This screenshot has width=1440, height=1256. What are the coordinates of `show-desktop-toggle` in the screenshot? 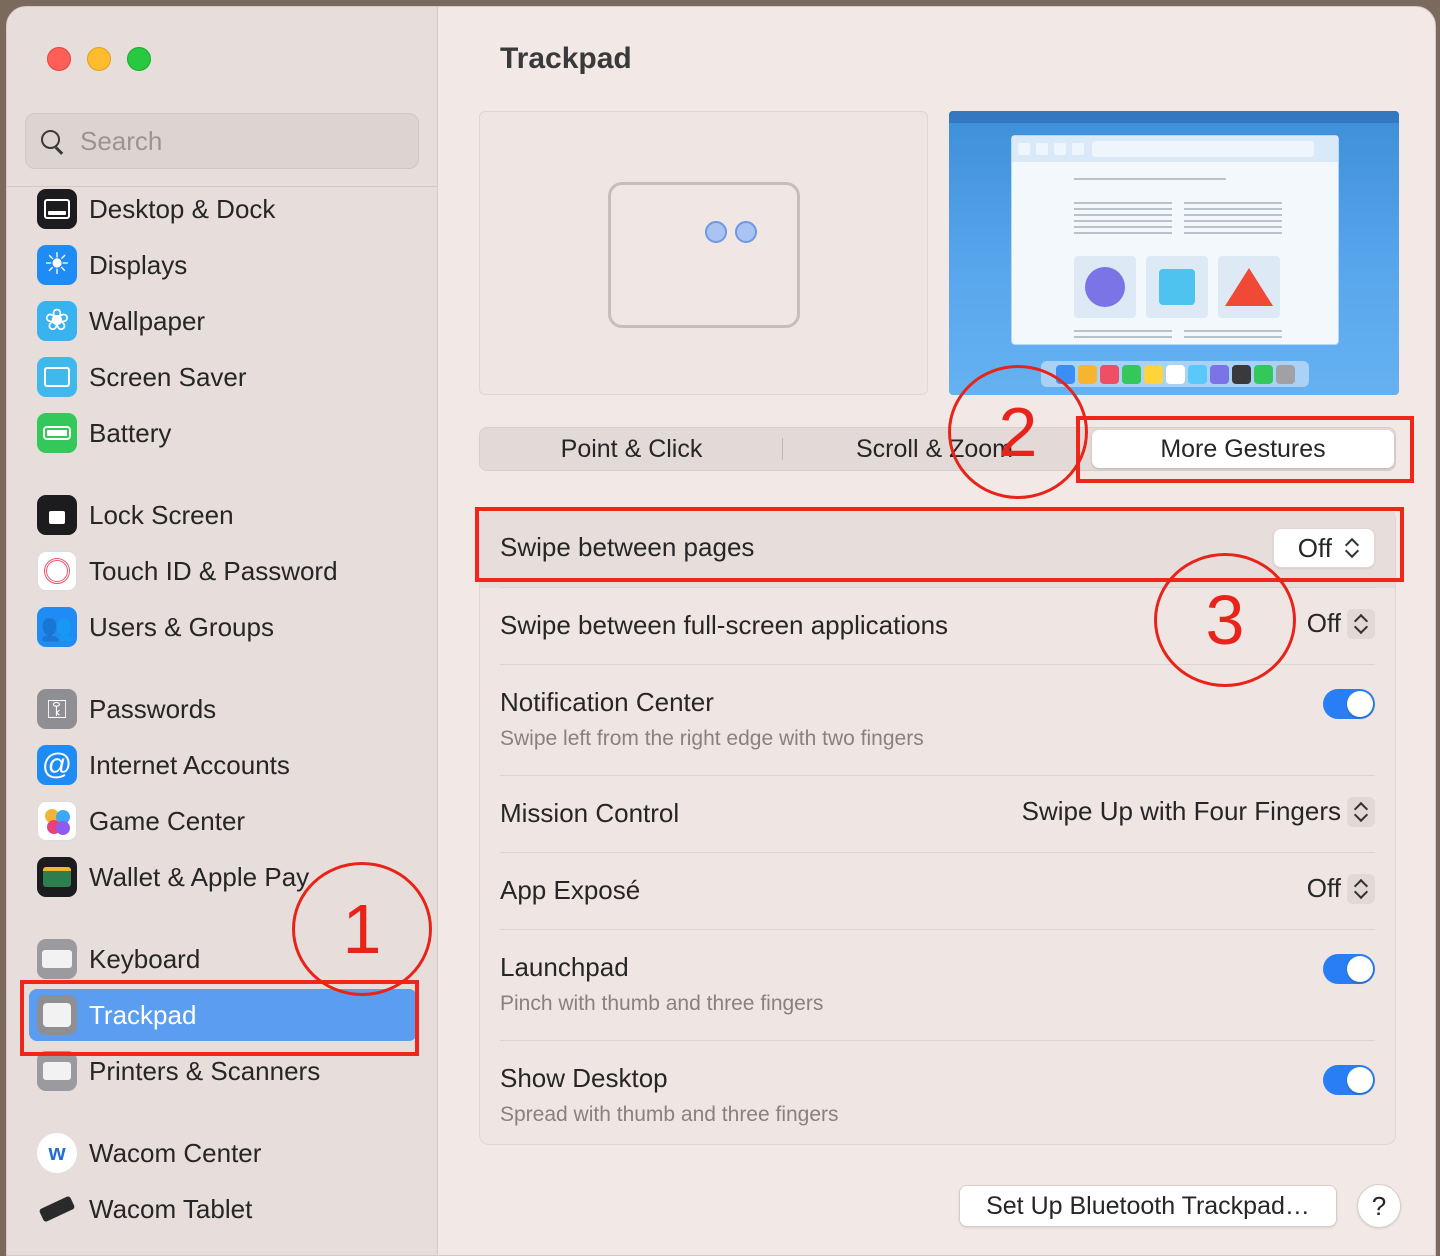 It's located at (1349, 1080).